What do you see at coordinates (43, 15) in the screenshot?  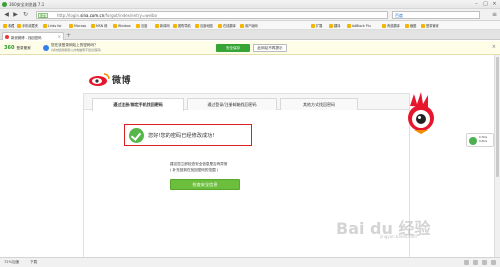 I see `security-badge: 安全` at bounding box center [43, 15].